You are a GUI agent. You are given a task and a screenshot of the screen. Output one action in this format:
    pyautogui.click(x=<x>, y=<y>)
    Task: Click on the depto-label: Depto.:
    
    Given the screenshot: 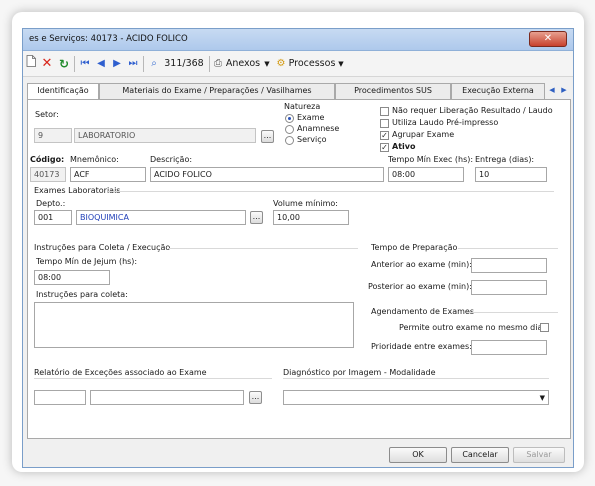 What is the action you would take?
    pyautogui.click(x=51, y=203)
    